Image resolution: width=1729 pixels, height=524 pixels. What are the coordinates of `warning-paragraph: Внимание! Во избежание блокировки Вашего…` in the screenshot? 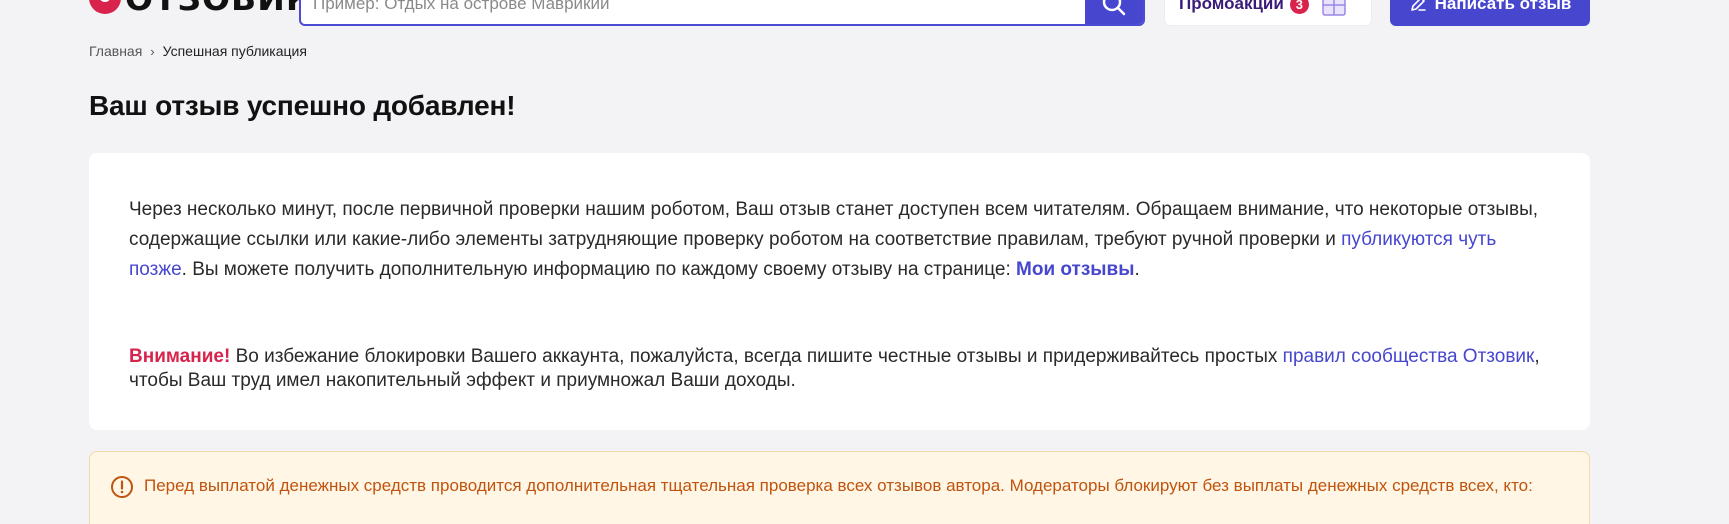 It's located at (844, 369).